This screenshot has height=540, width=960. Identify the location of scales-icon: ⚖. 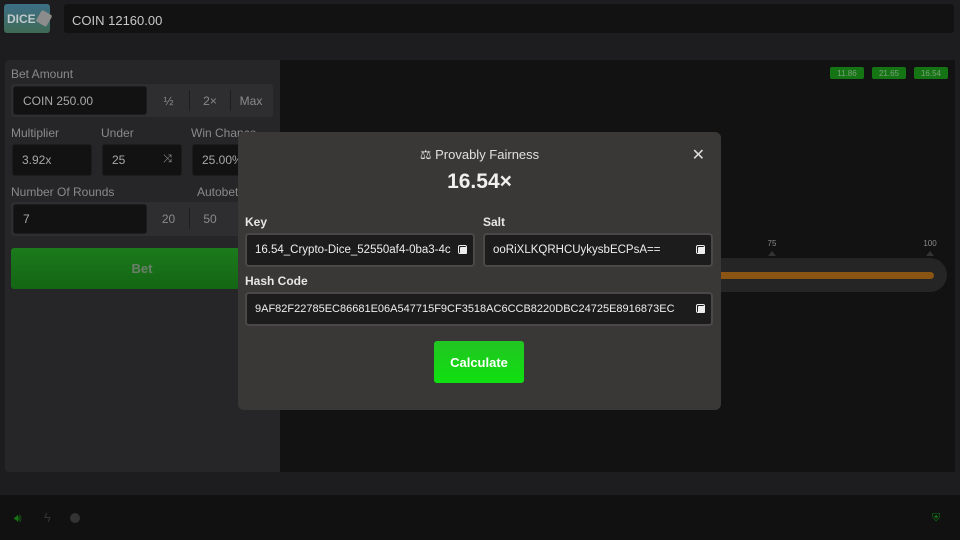
(427, 154).